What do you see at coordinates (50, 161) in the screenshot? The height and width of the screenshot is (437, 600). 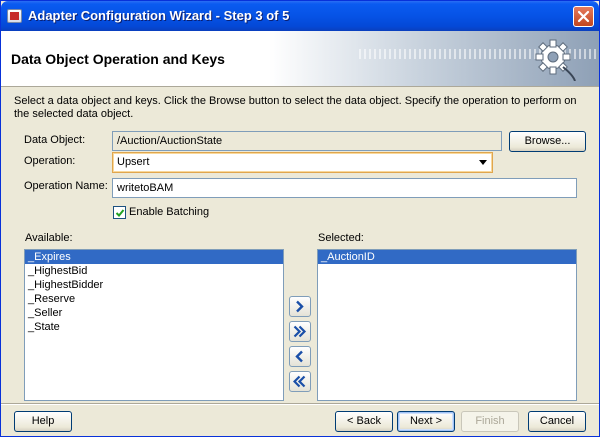 I see `operation-label: Operation:` at bounding box center [50, 161].